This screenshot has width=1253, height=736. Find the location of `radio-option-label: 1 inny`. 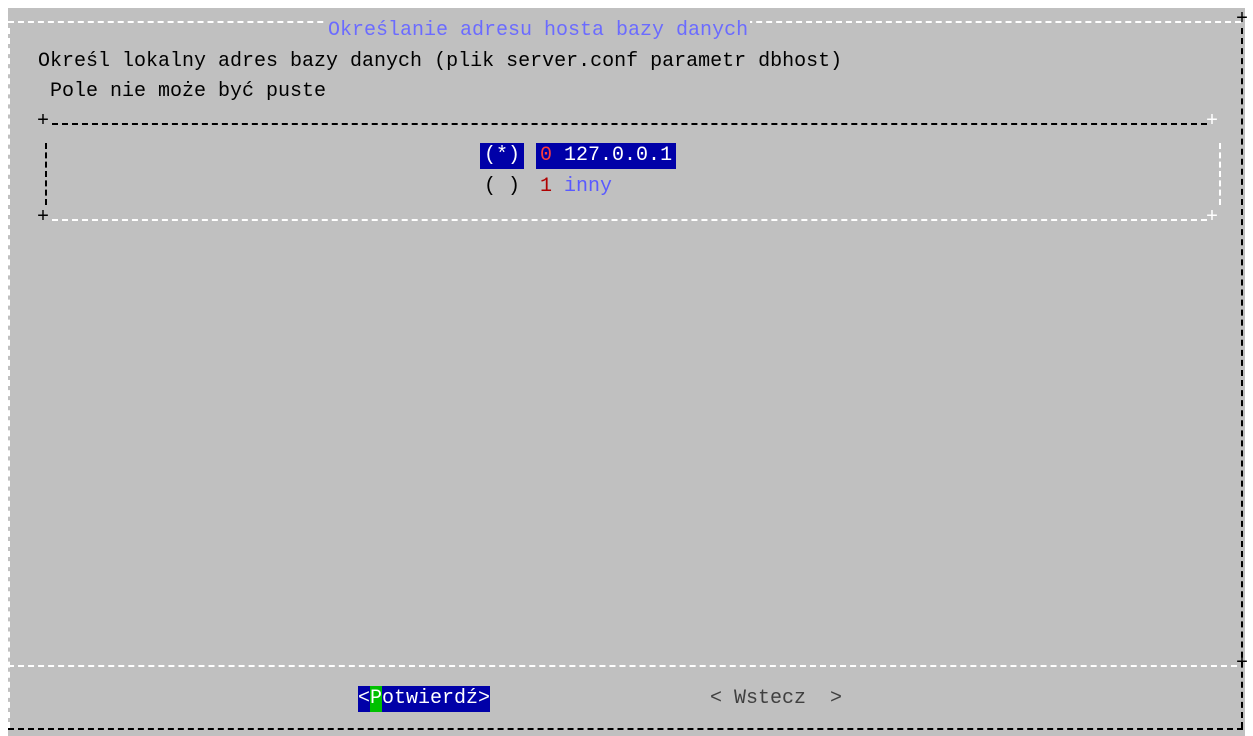

radio-option-label: 1 inny is located at coordinates (576, 187).